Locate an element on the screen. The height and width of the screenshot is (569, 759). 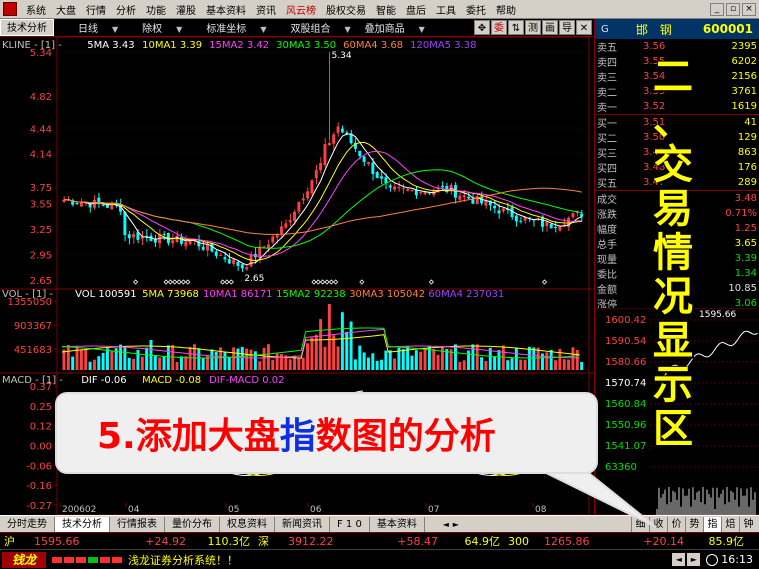
market-index-1: 深 3912.22 +58.47 64.9亿 is located at coordinates (379, 541).